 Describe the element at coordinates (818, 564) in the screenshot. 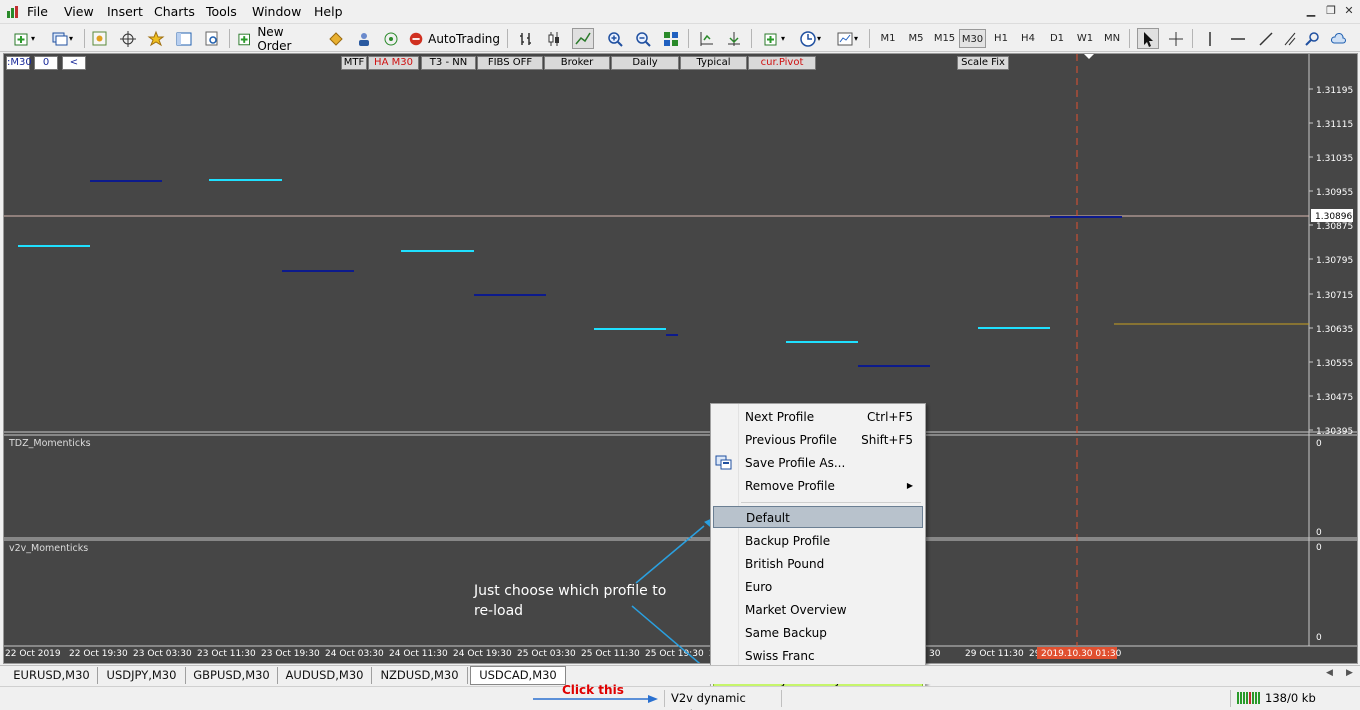

I see `menu-profile-british-pound: British Pound` at that location.